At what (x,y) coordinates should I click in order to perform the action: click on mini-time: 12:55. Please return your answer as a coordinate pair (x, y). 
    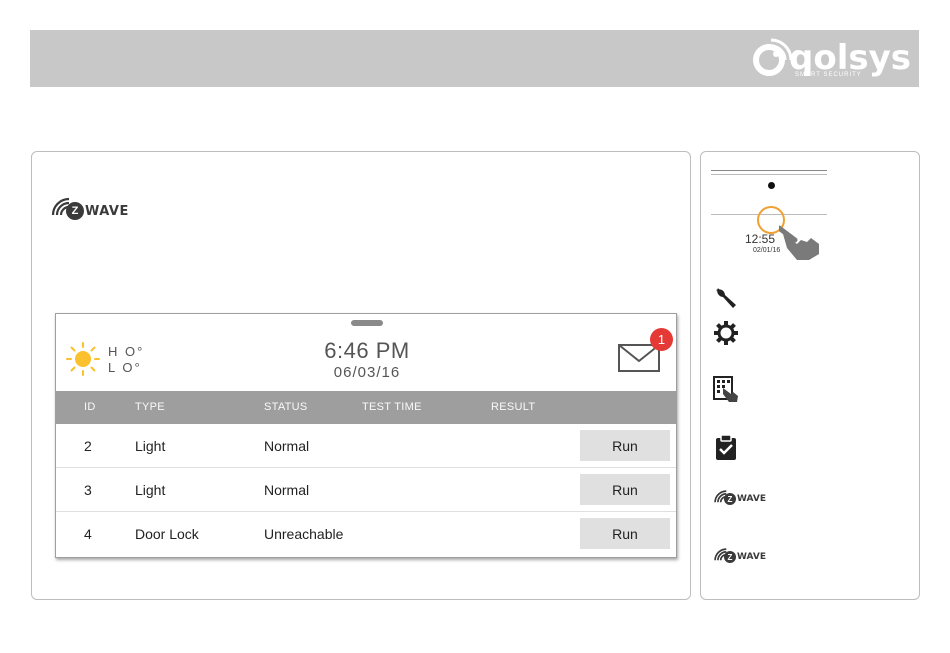
    Looking at the image, I should click on (760, 239).